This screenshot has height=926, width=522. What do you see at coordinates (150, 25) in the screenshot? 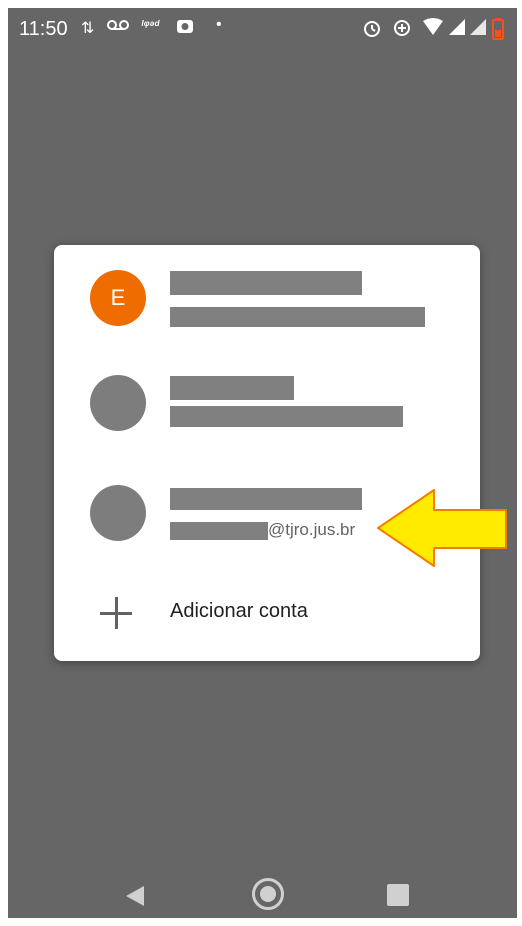
I see `carrier-icon: ᴵᵠᵊᵈ` at bounding box center [150, 25].